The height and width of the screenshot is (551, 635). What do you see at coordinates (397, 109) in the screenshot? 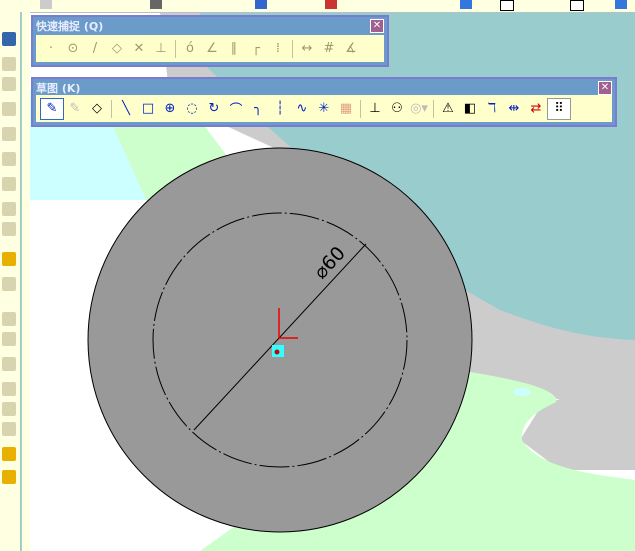
I see `display-relations-icon: ⚇` at bounding box center [397, 109].